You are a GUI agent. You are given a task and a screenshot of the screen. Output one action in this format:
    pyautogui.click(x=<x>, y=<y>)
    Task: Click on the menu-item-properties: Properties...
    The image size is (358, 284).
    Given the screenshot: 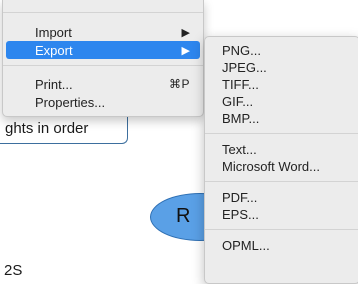 What is the action you would take?
    pyautogui.click(x=103, y=102)
    